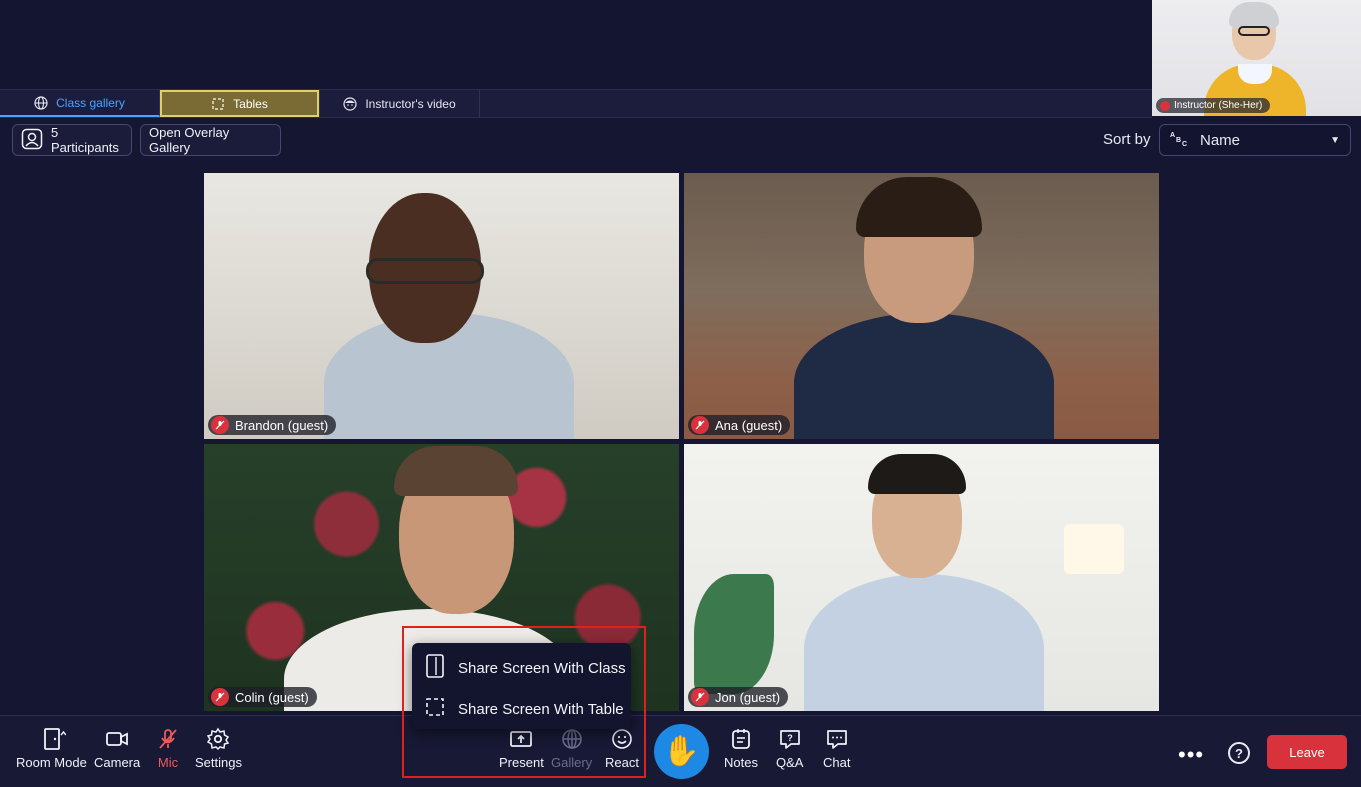 This screenshot has height=787, width=1361. I want to click on alphabetical-sort-icon: ABC, so click(1180, 140).